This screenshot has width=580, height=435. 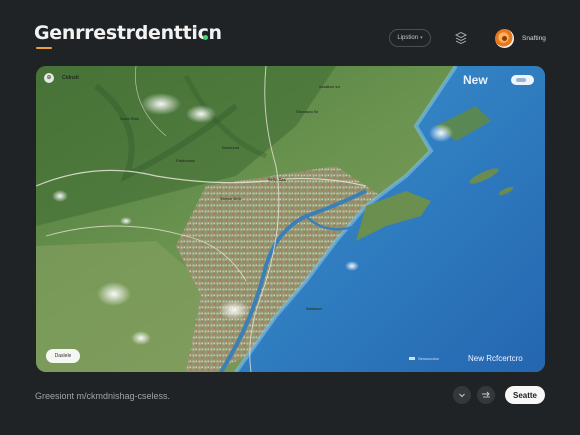 What do you see at coordinates (231, 147) in the screenshot?
I see `place-label: Dobnssd` at bounding box center [231, 147].